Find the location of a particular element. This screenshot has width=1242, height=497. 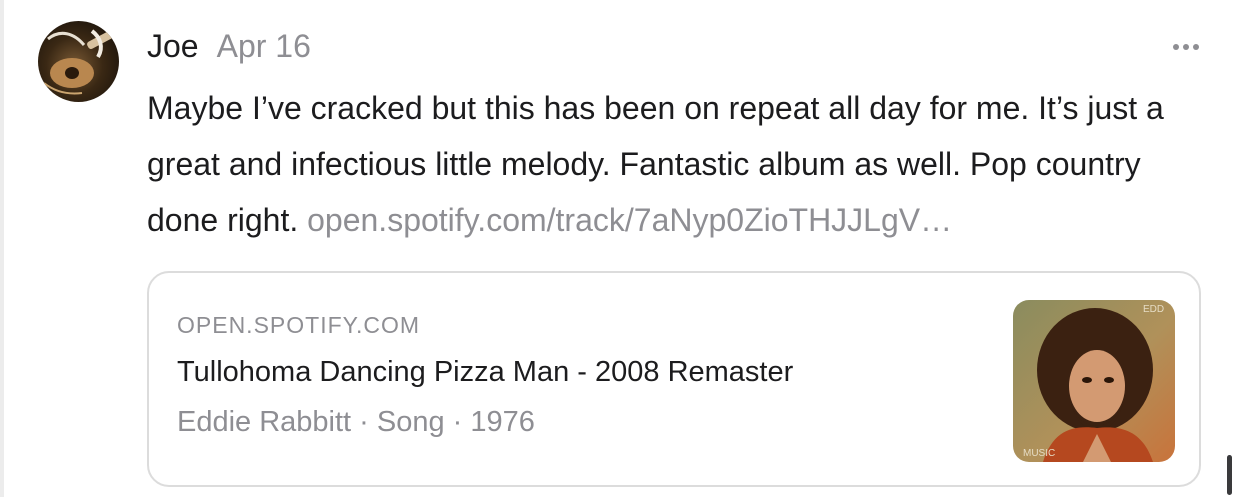

author-name: Joe is located at coordinates (173, 46).